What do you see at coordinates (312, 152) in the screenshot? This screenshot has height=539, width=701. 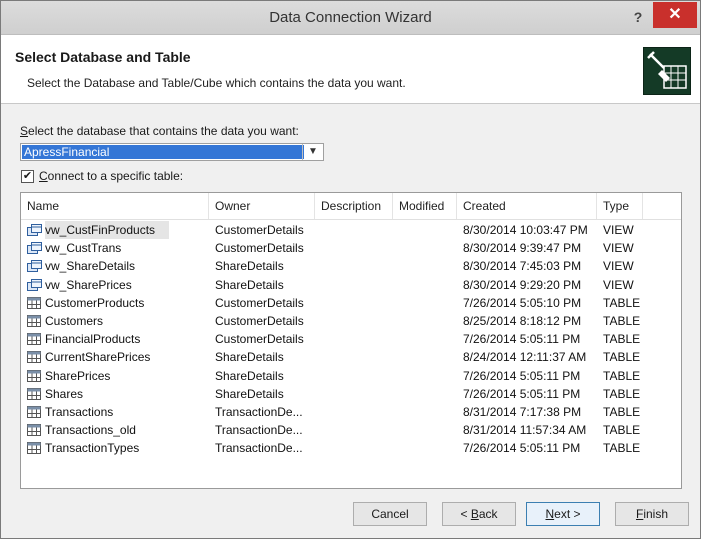 I see `chevron-down-icon: ▼` at bounding box center [312, 152].